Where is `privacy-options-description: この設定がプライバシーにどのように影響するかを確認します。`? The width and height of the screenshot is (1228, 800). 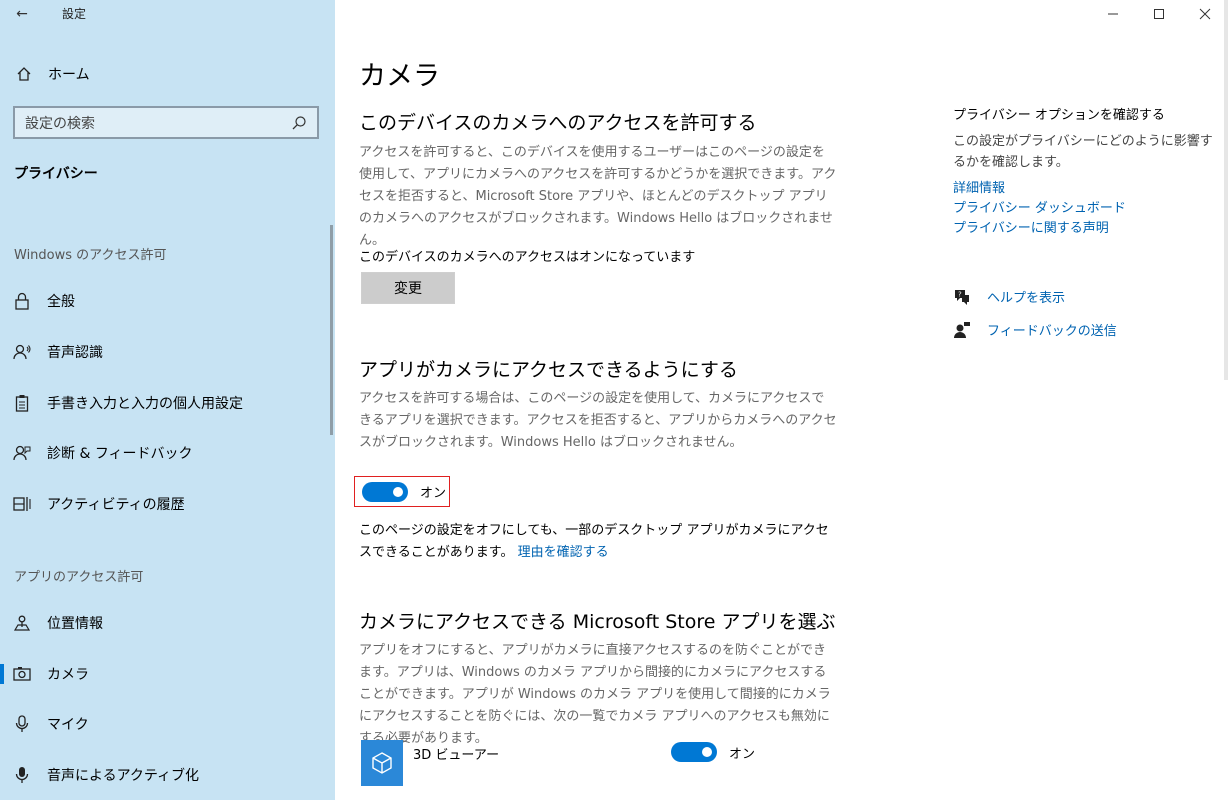 privacy-options-description: この設定がプライバシーにどのように影響するかを確認します。 is located at coordinates (1083, 152).